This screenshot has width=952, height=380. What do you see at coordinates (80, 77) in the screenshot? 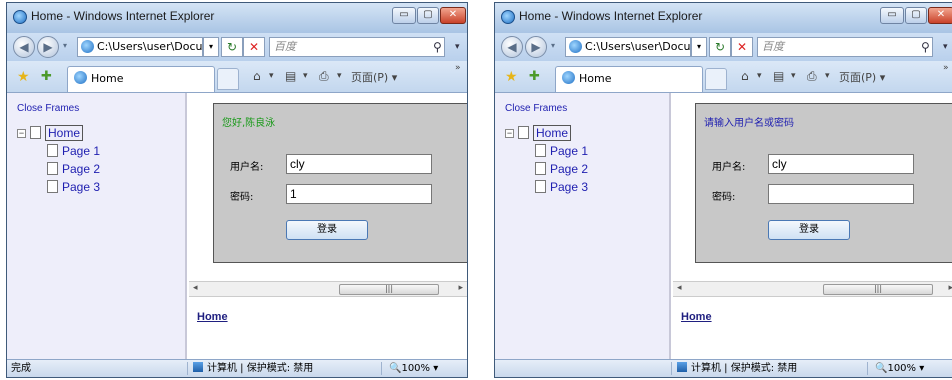
I see `tab-page-icon` at bounding box center [80, 77].